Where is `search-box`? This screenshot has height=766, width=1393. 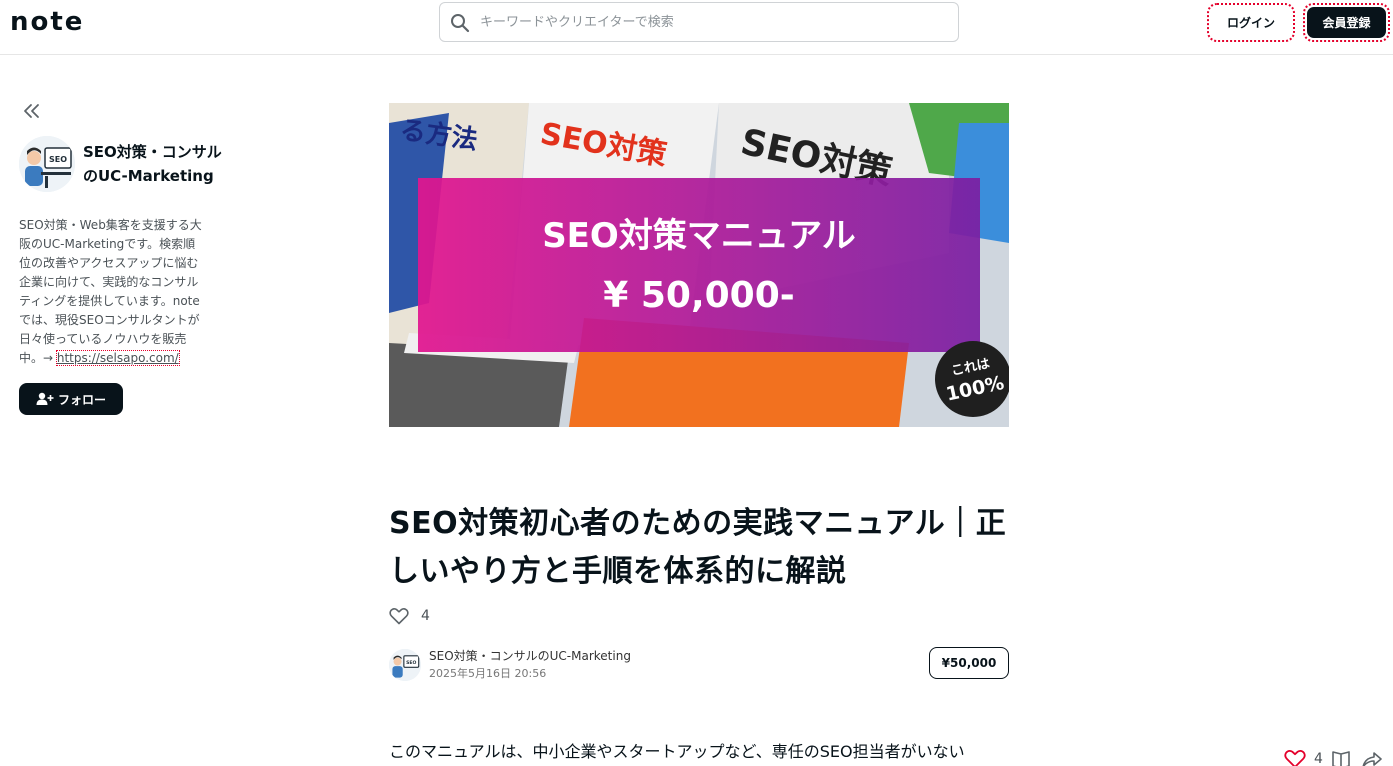 search-box is located at coordinates (699, 22).